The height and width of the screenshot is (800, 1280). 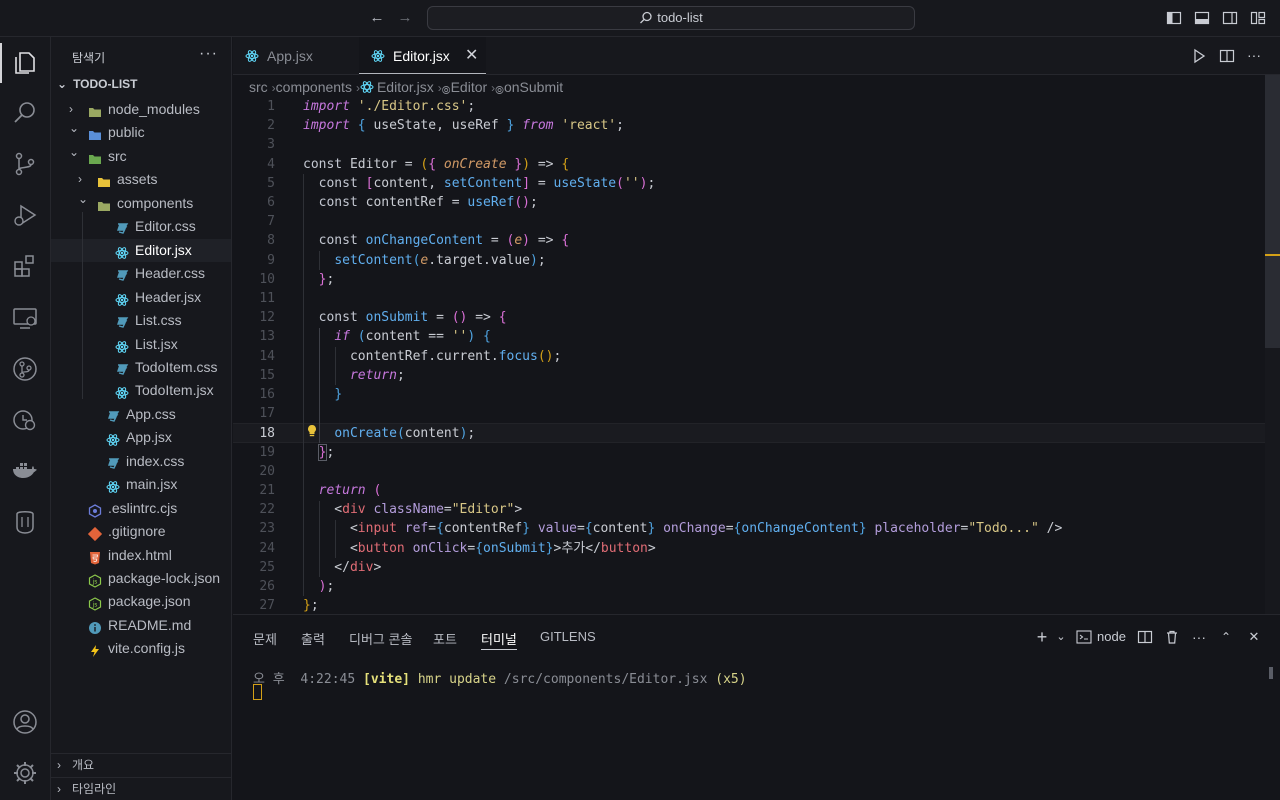 What do you see at coordinates (671, 18) in the screenshot?
I see `command-center-search: todo-list` at bounding box center [671, 18].